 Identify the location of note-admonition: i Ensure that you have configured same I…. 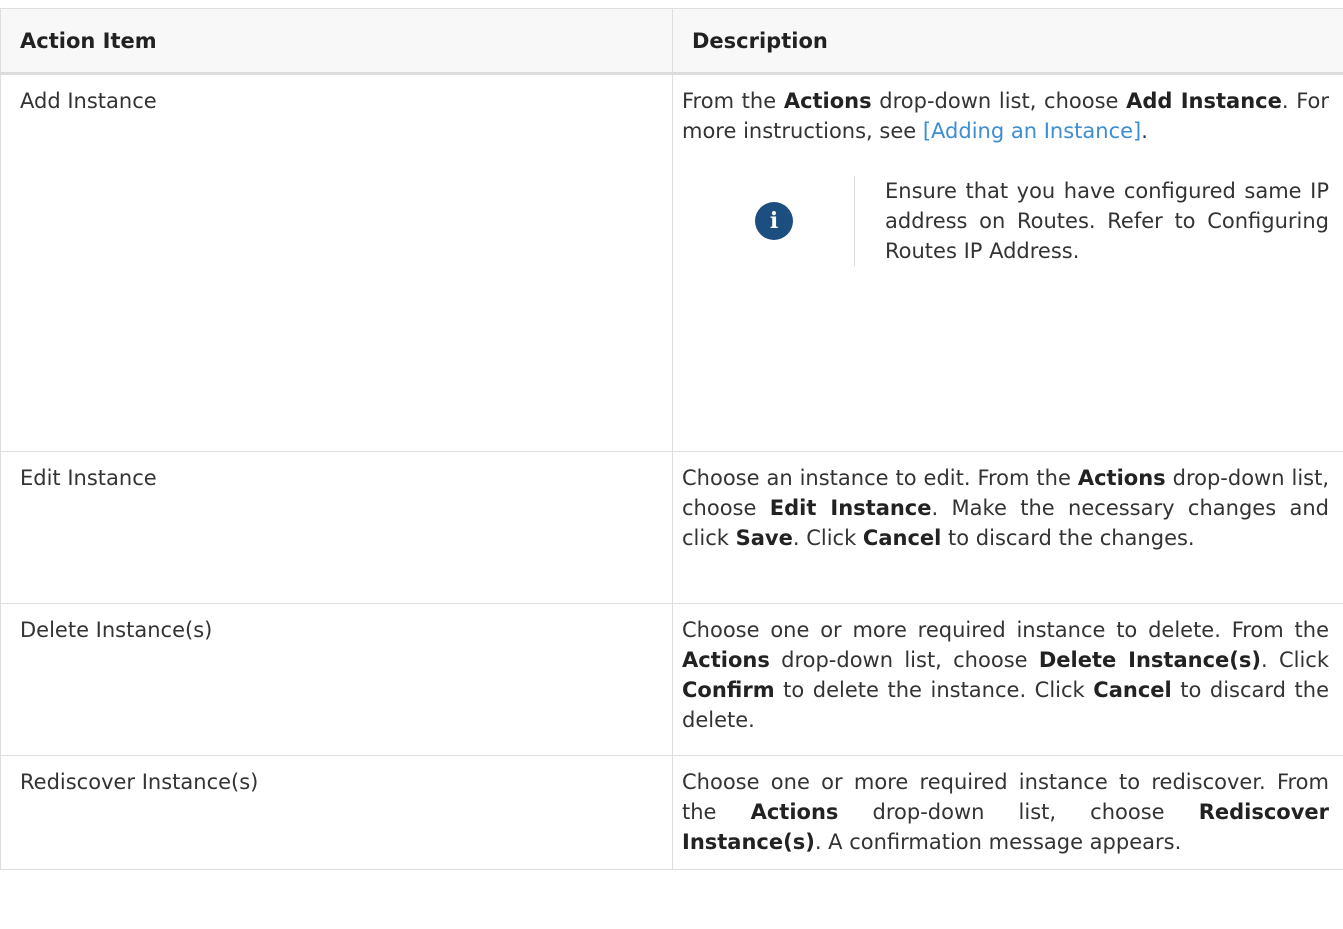
(1005, 221).